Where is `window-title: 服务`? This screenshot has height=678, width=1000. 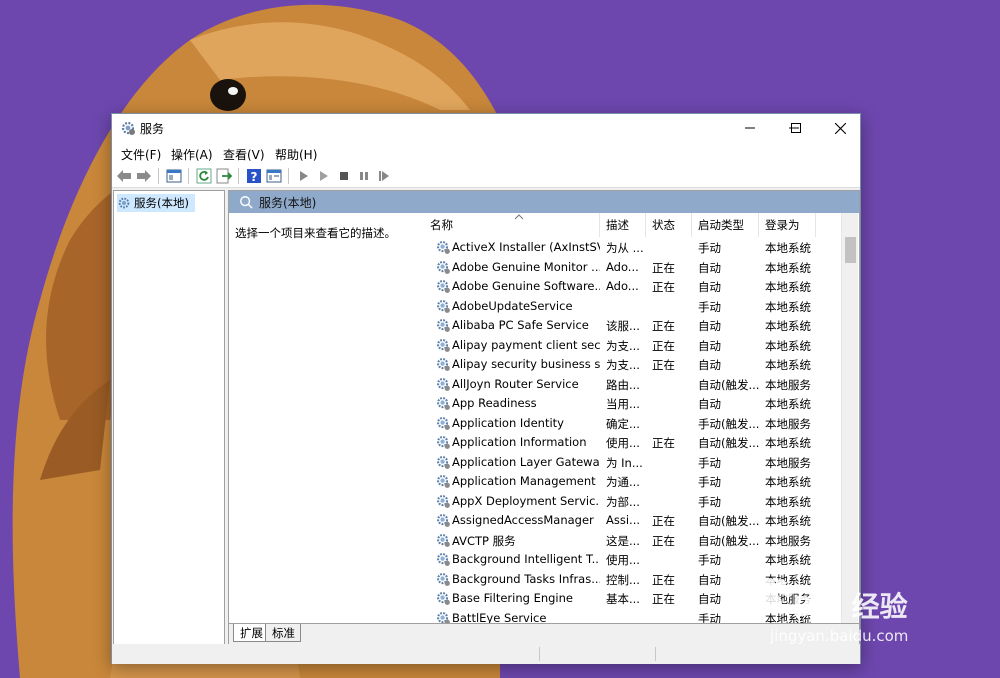
window-title: 服务 is located at coordinates (152, 129).